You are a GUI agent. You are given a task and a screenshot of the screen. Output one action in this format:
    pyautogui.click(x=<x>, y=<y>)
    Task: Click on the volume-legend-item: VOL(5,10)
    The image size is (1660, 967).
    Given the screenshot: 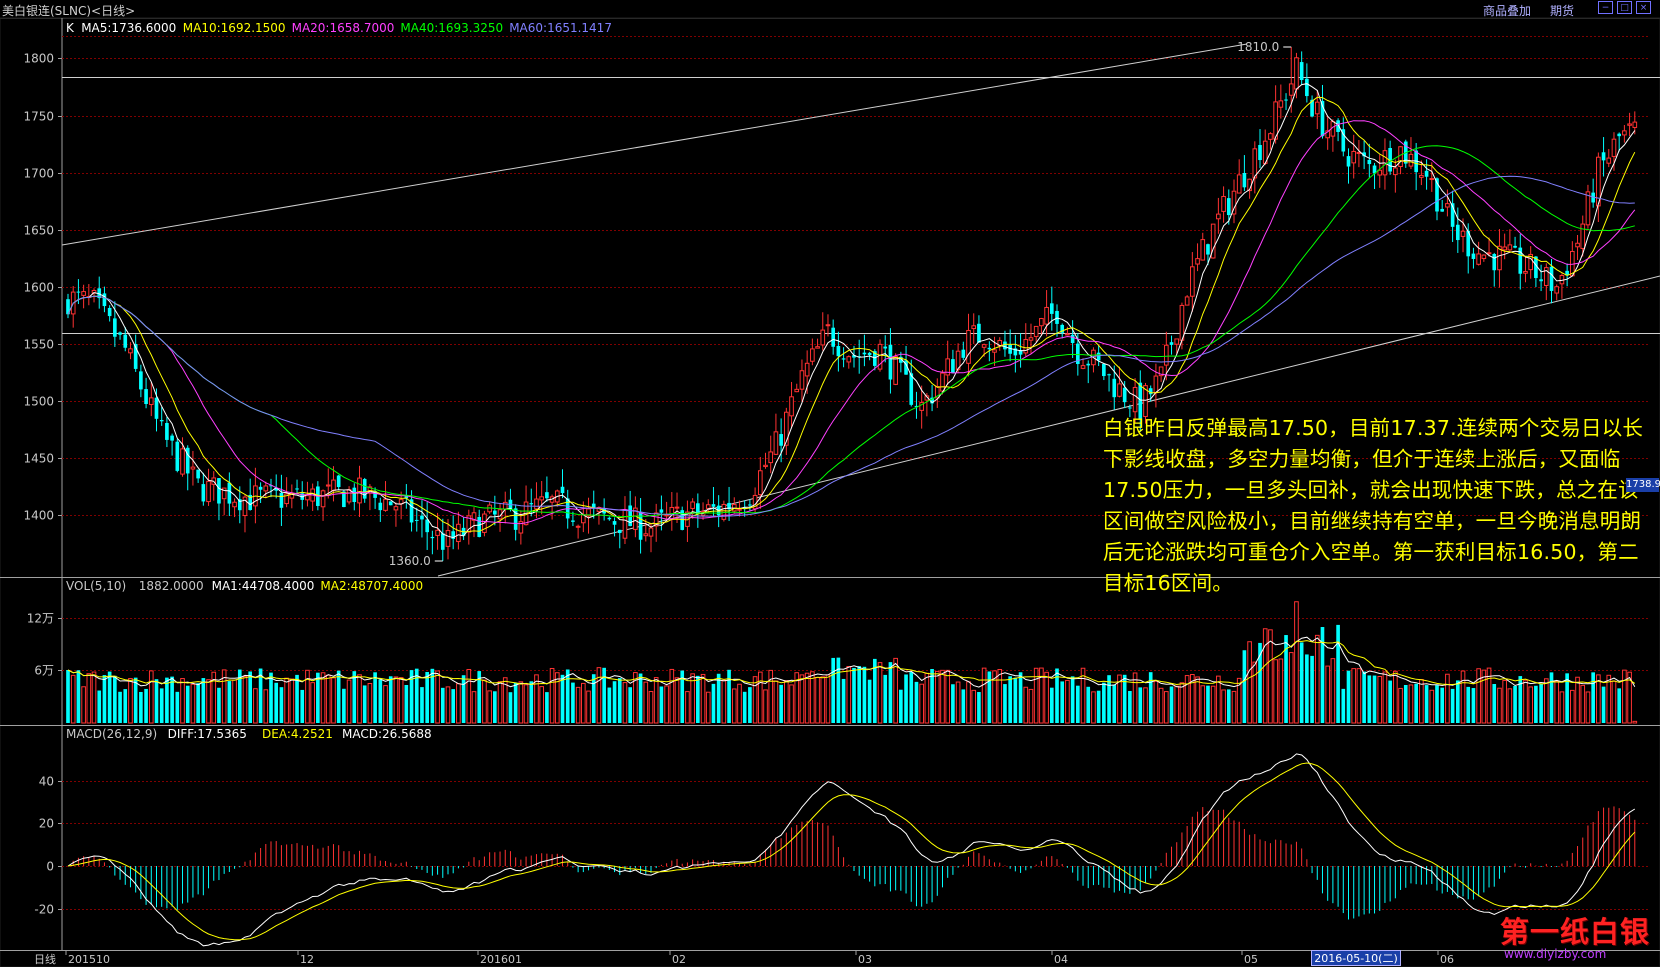 What is the action you would take?
    pyautogui.click(x=96, y=586)
    